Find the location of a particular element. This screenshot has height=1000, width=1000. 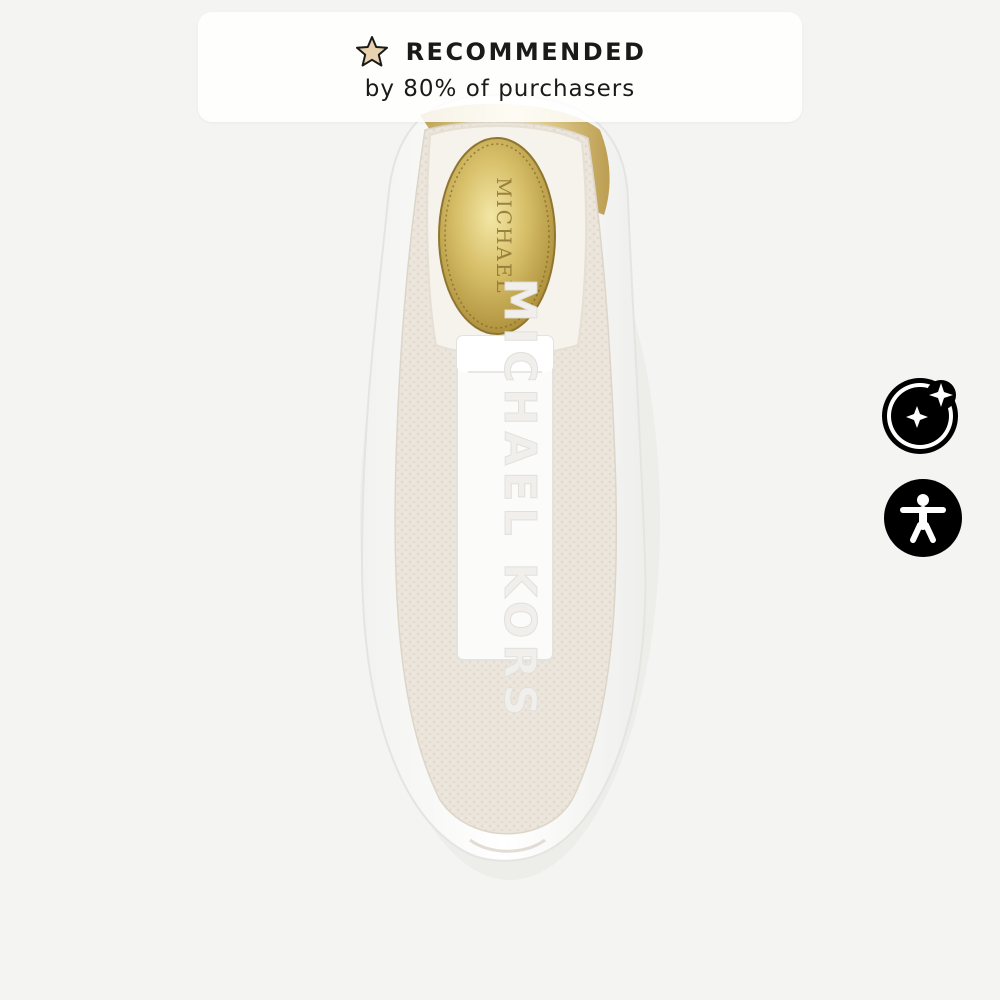

badge-title: RECOMMENDED is located at coordinates (526, 52).